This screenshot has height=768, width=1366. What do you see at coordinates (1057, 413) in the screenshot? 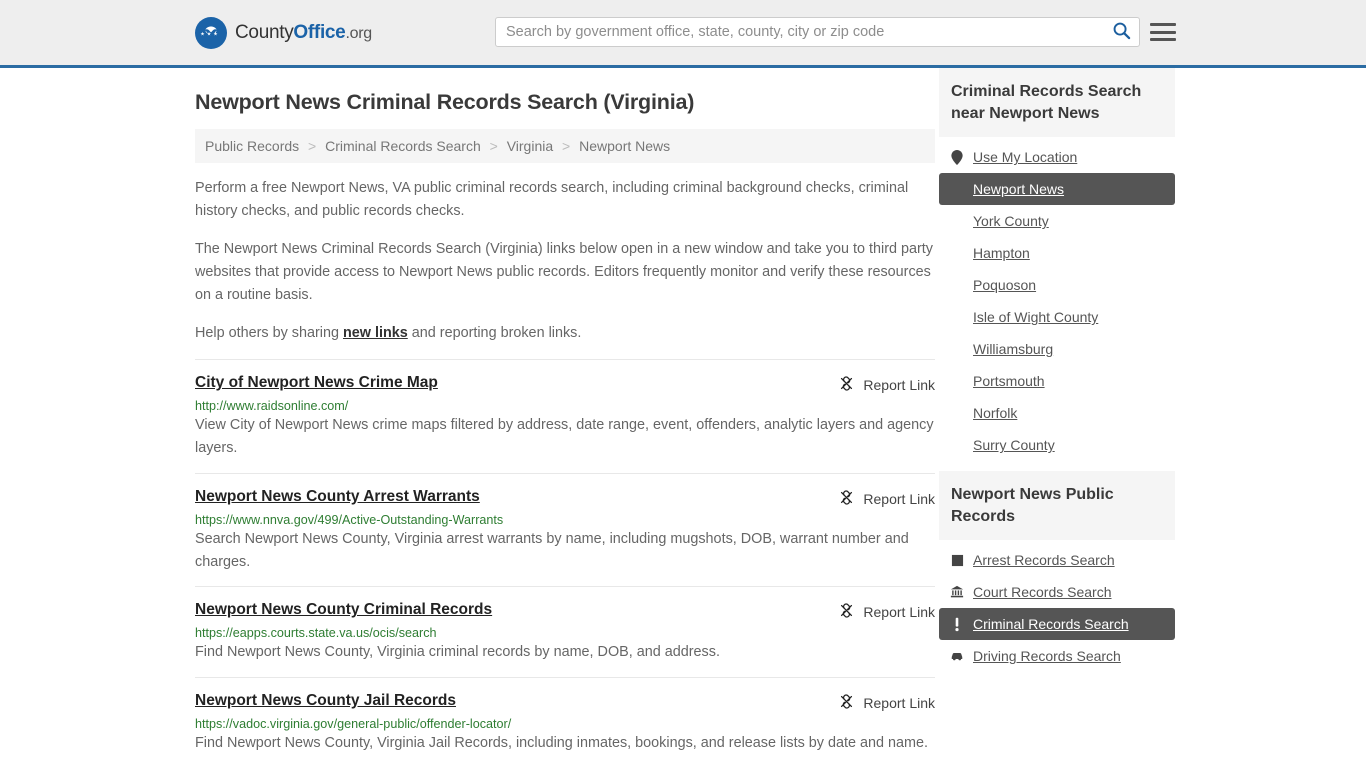
I see `nearby-item-norfolk: Norfolk` at bounding box center [1057, 413].